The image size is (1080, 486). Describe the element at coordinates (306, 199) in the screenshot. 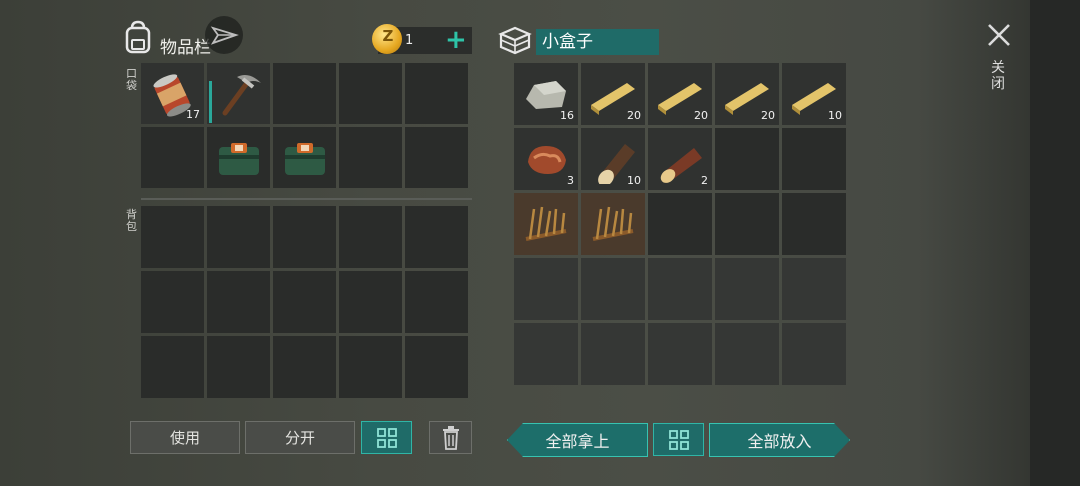

I see `section-divider` at that location.